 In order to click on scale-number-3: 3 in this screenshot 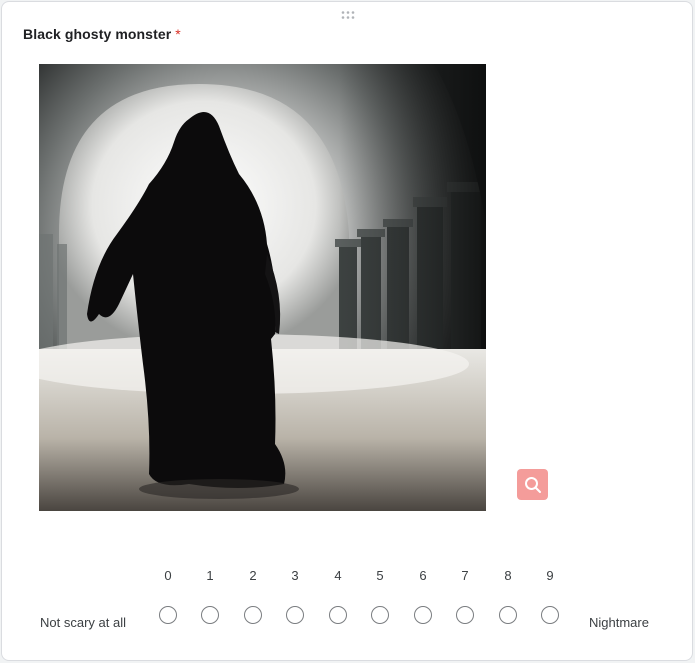, I will do `click(295, 575)`.